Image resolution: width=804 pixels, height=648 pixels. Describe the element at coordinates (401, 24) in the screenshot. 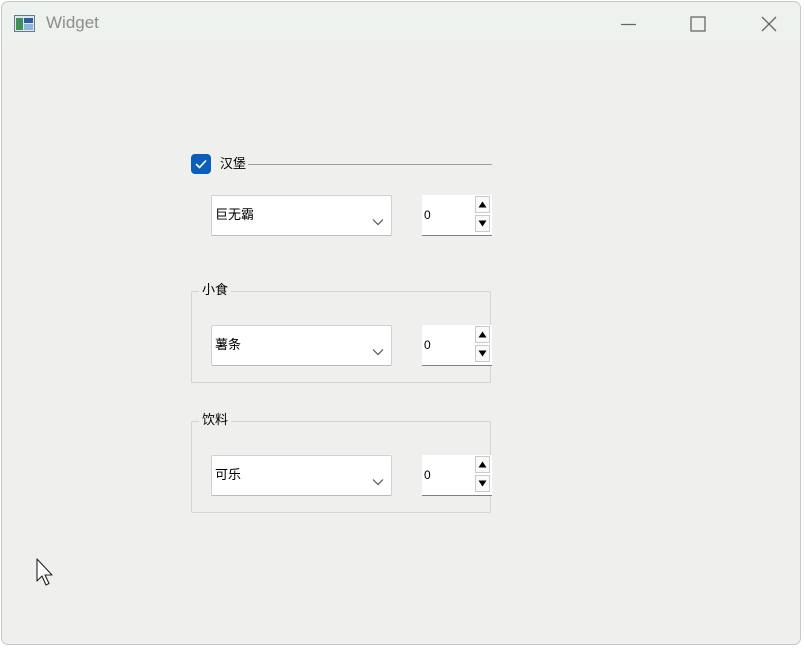

I see `title-bar: Widget` at that location.